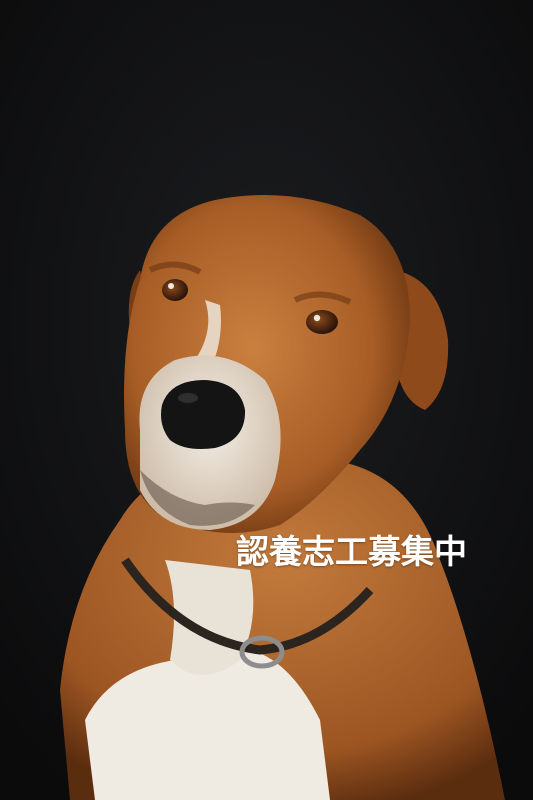 The image size is (533, 800). Describe the element at coordinates (203, 414) in the screenshot. I see `nose` at that location.